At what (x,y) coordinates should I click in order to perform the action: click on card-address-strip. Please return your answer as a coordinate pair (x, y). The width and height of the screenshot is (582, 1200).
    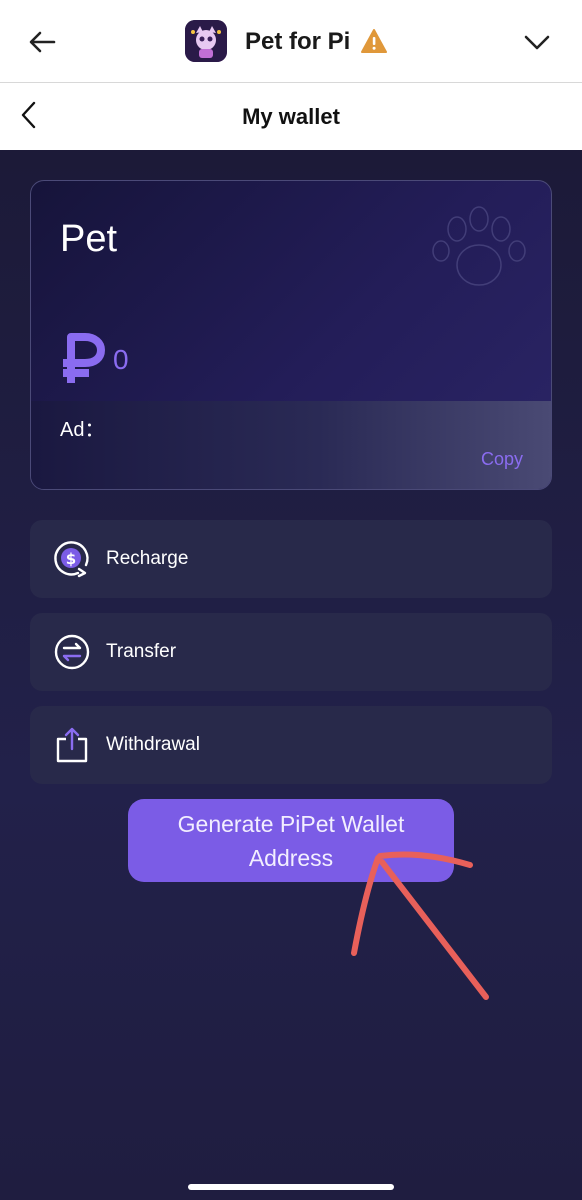
    Looking at the image, I should click on (291, 445).